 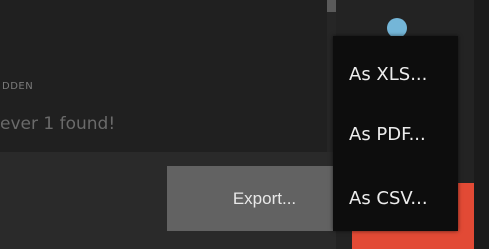 I want to click on hidden-label: DDEN, so click(x=18, y=86).